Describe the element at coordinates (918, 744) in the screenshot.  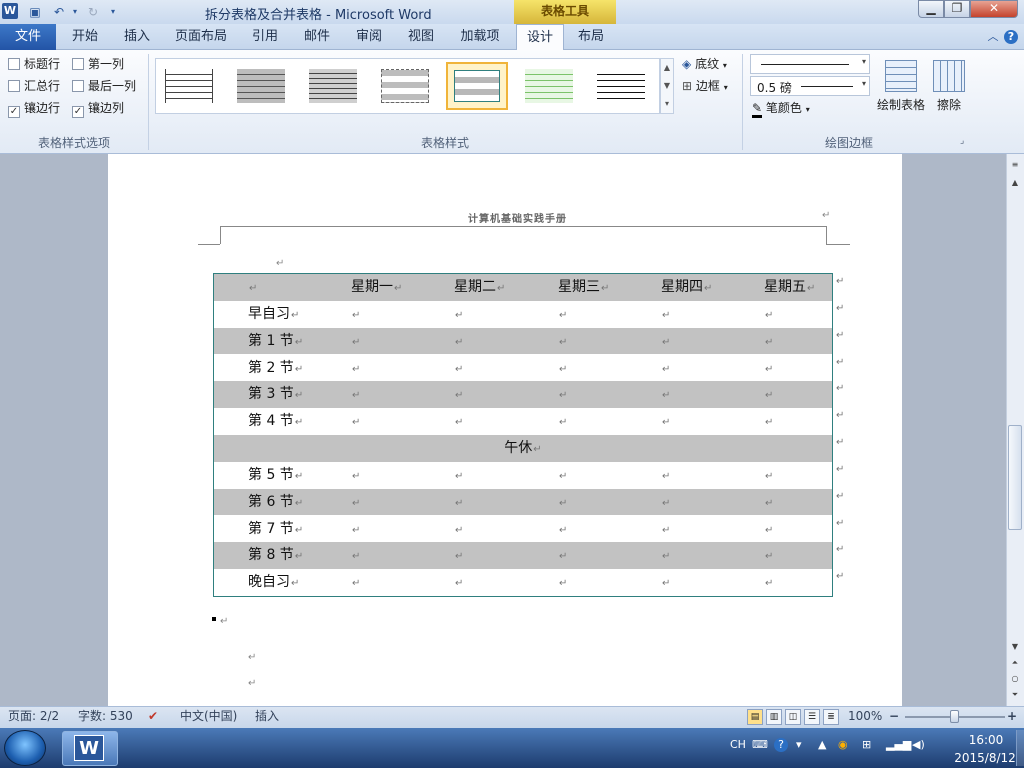
I see `volume-icon: ◀)` at that location.